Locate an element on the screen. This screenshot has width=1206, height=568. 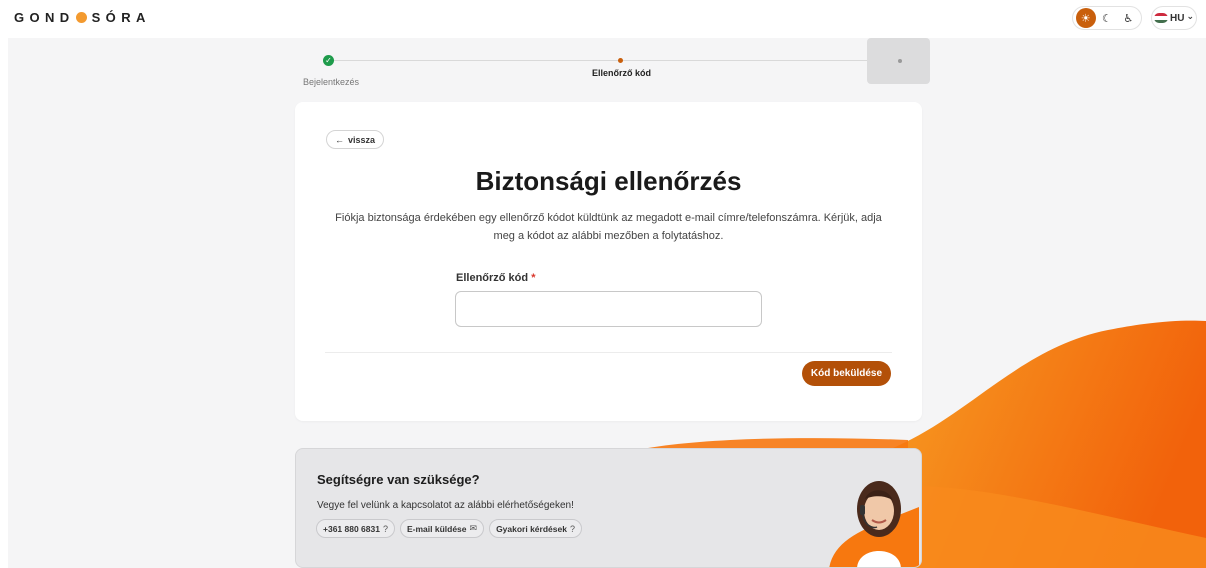
accessibility-icon: ♿ is located at coordinates (1128, 18).